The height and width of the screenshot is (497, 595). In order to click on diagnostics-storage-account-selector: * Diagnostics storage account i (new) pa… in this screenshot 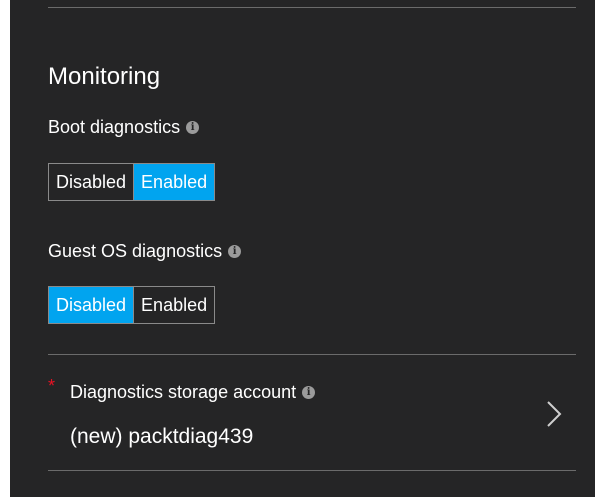, I will do `click(312, 412)`.